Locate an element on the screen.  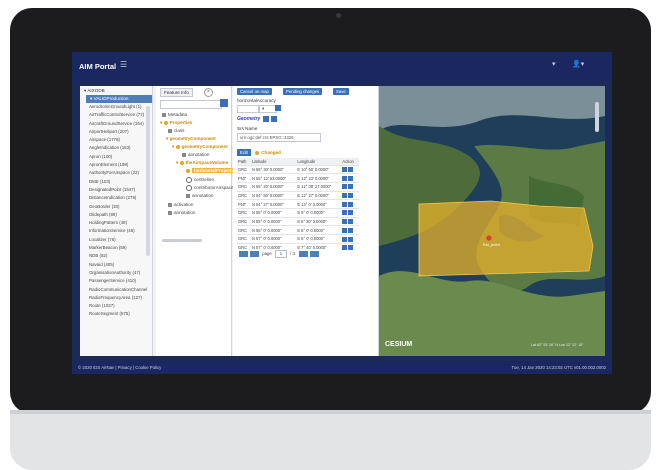
tree-root: ▾ AIXODB is located at coordinates (116, 90).